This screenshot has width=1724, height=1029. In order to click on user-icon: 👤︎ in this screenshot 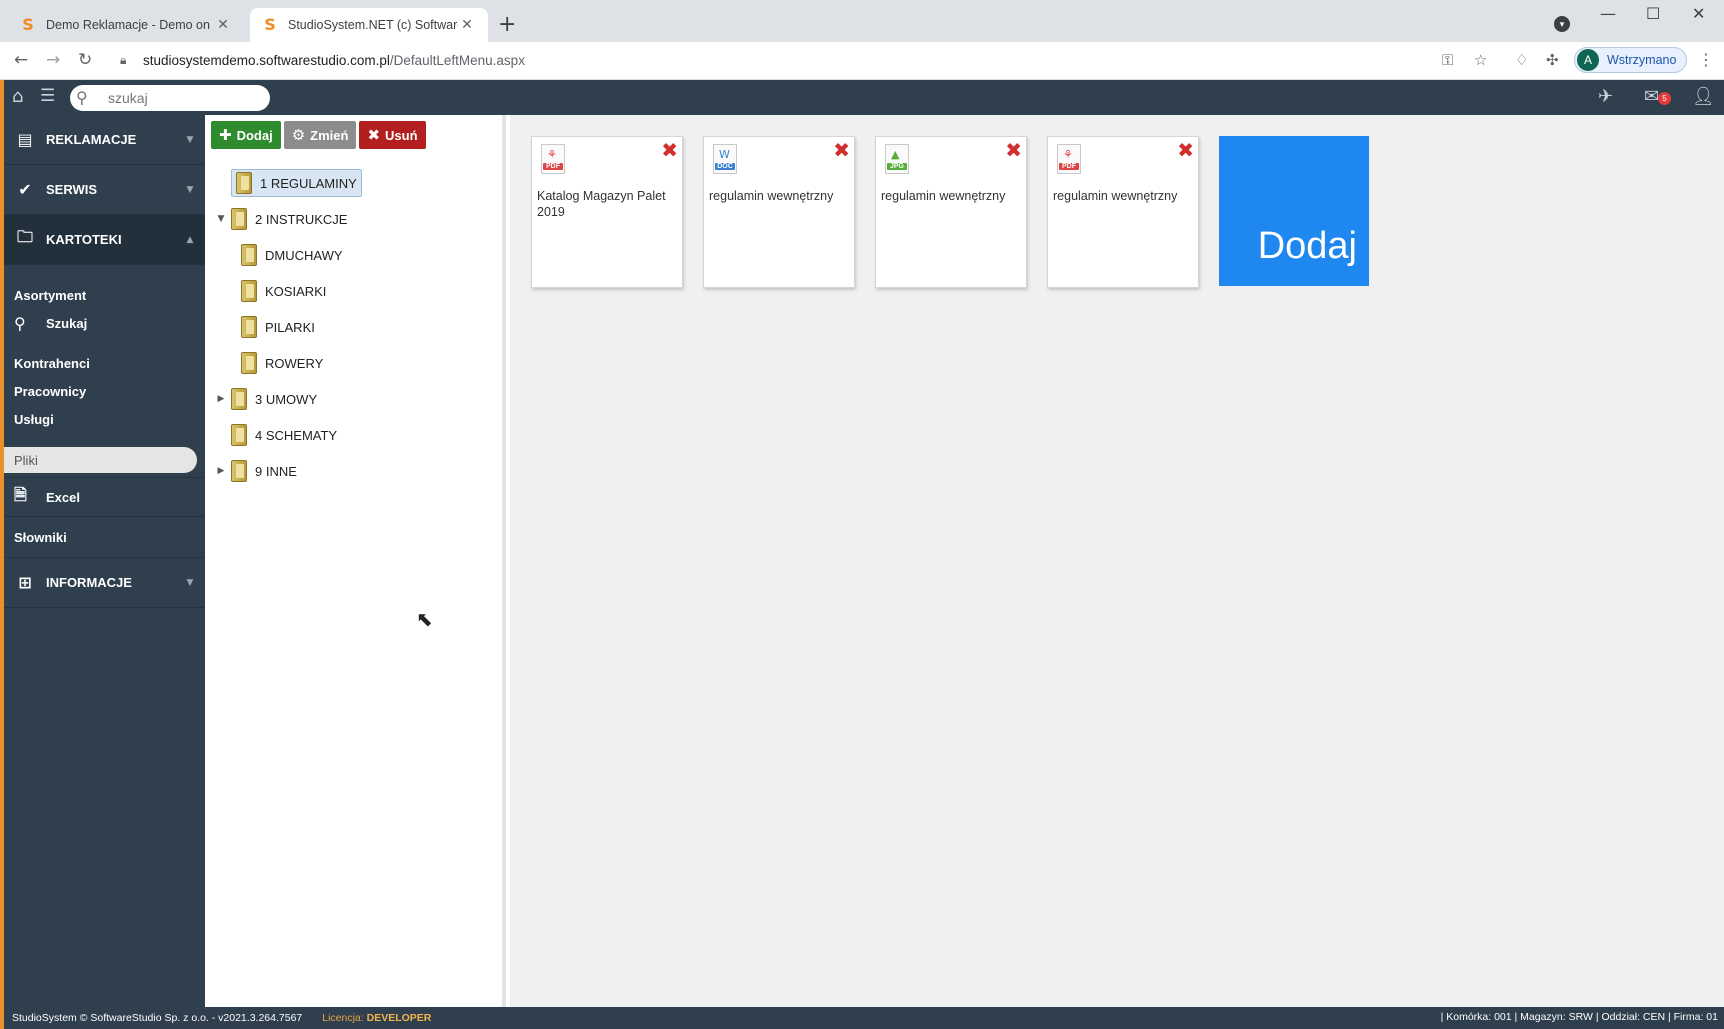, I will do `click(1703, 96)`.